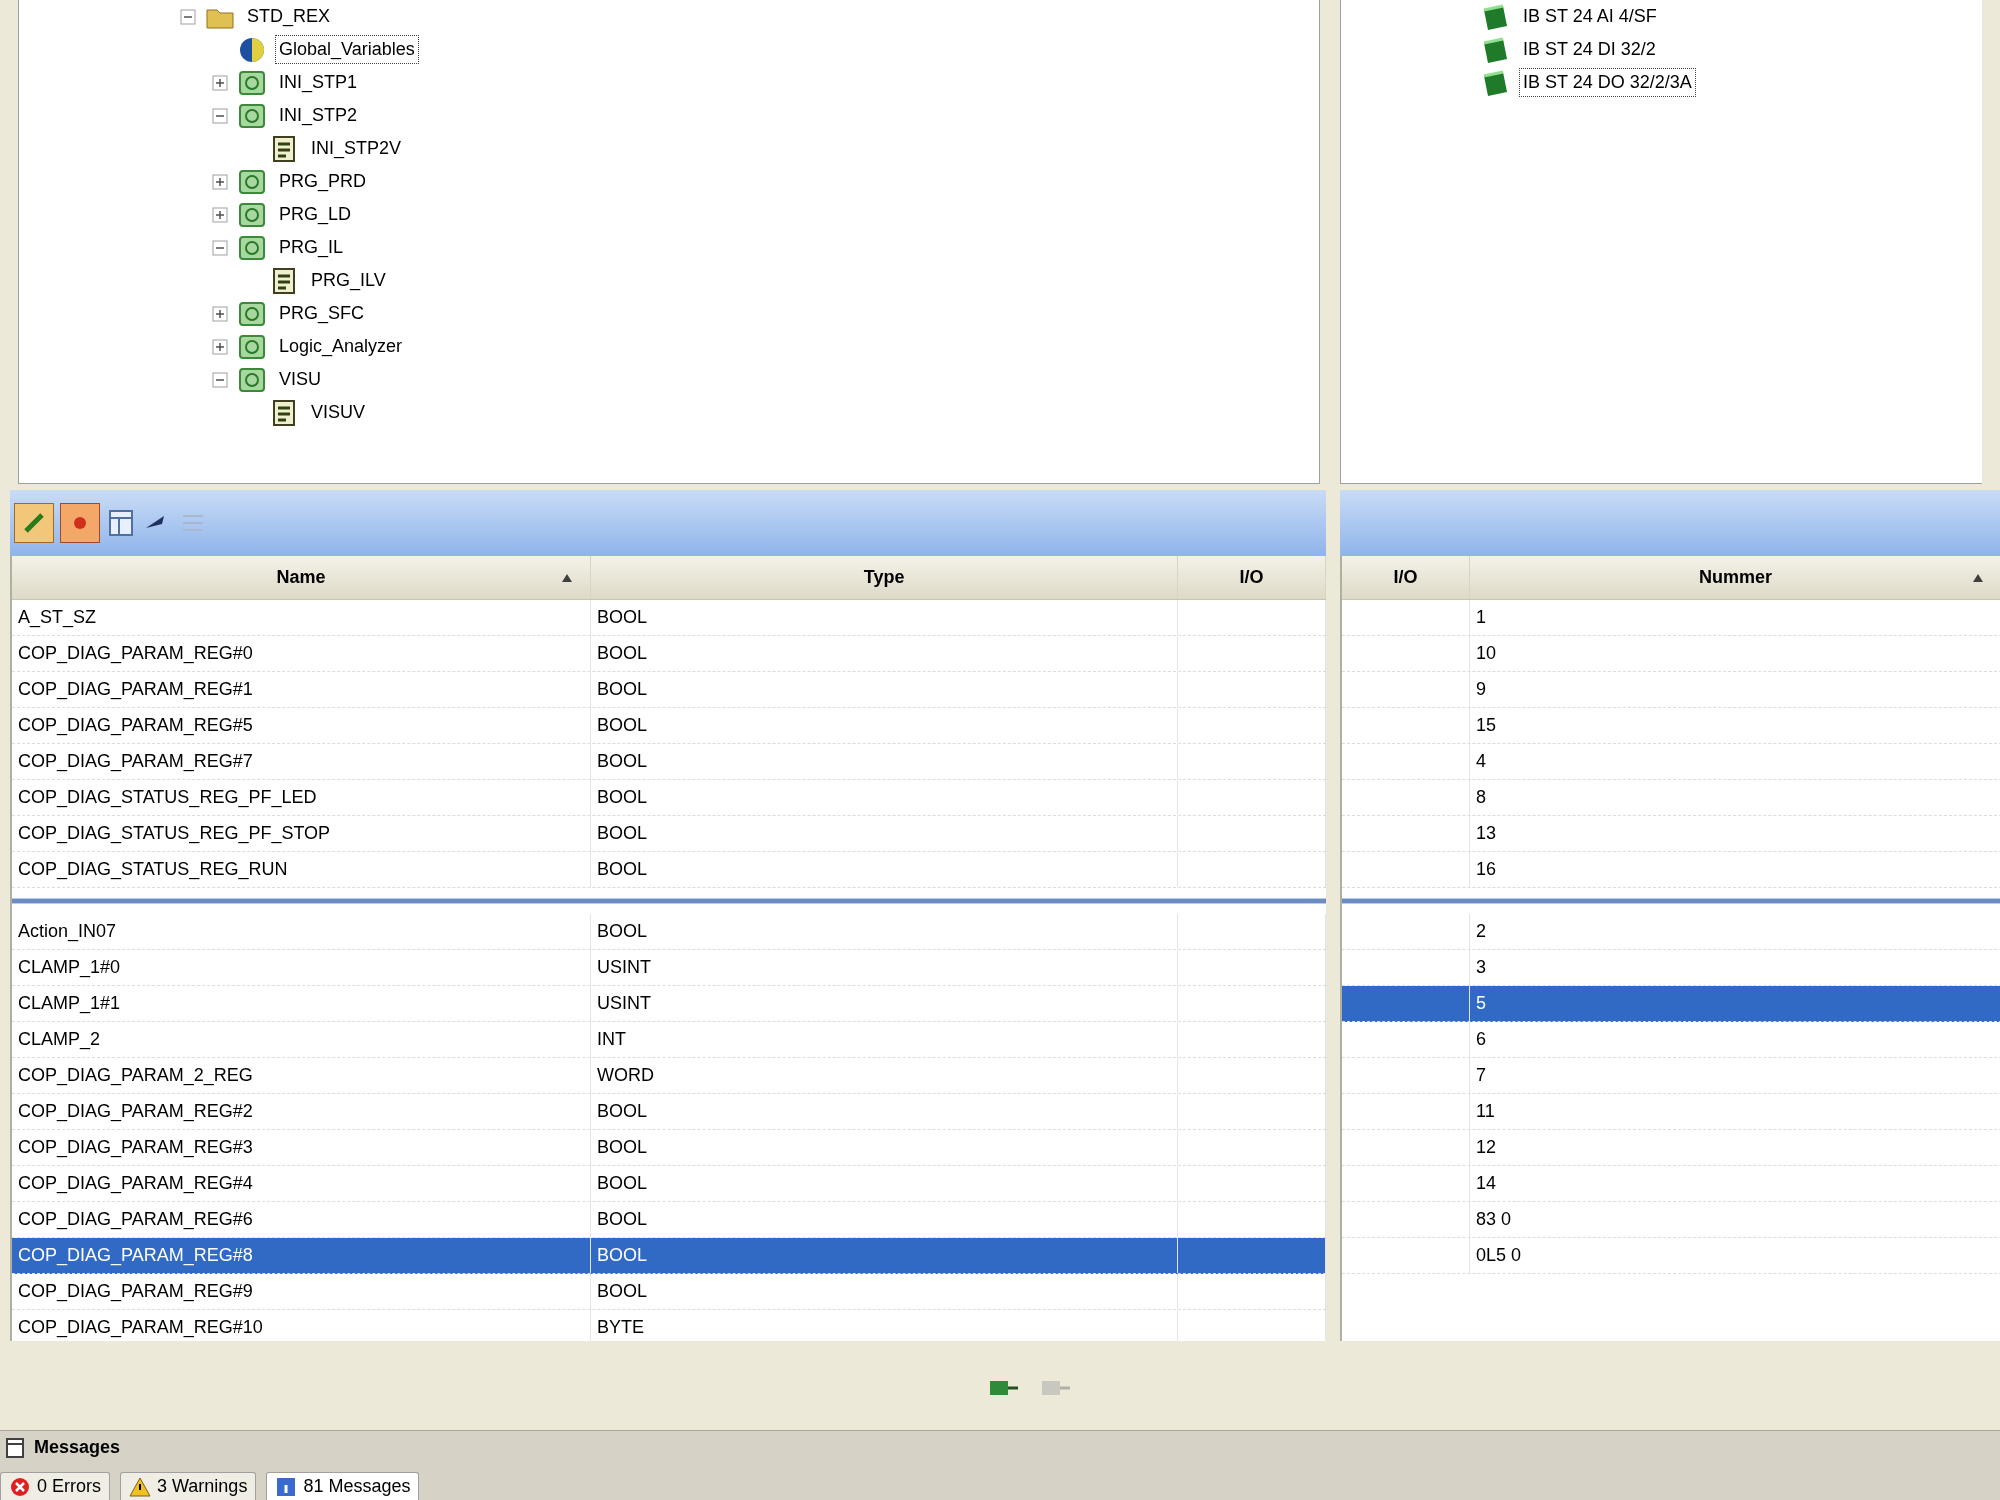 Image resolution: width=2000 pixels, height=1500 pixels. What do you see at coordinates (669, 1184) in the screenshot?
I see `table-row: COP_DIAG_PARAM_REG#4 BOOL` at bounding box center [669, 1184].